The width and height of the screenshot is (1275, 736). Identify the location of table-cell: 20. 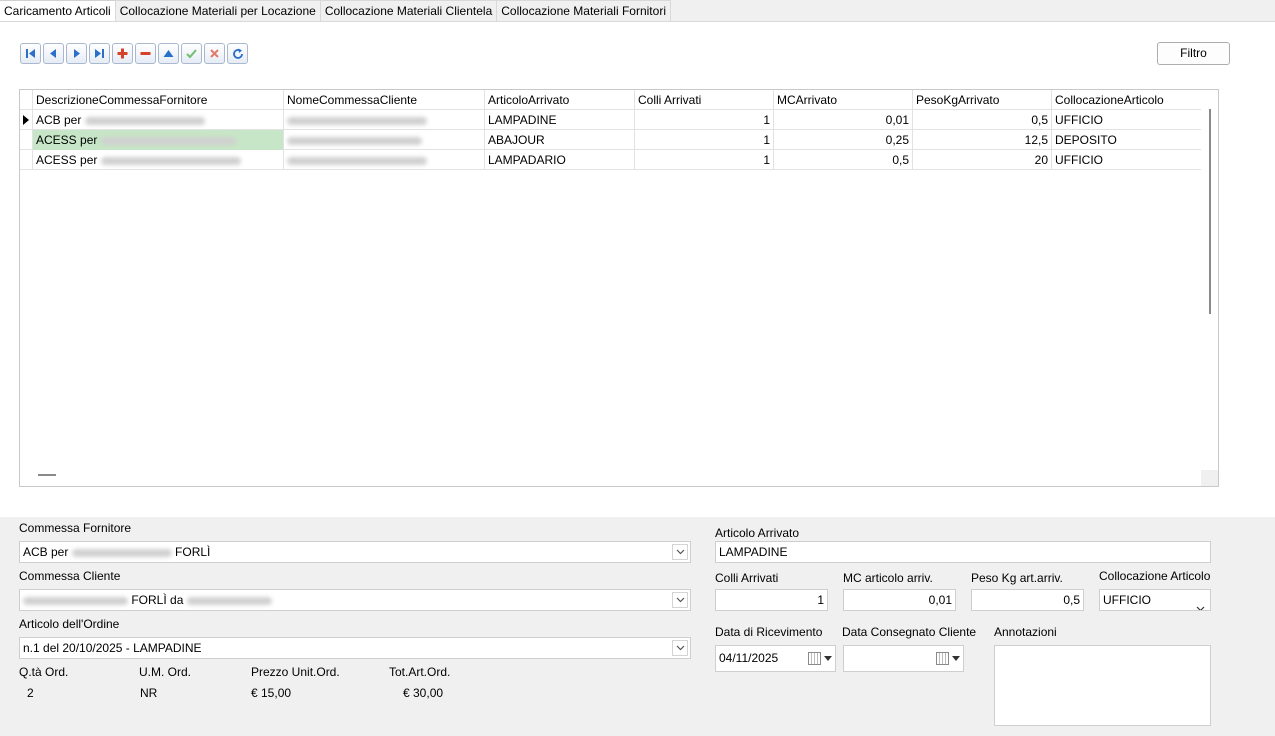
(982, 160).